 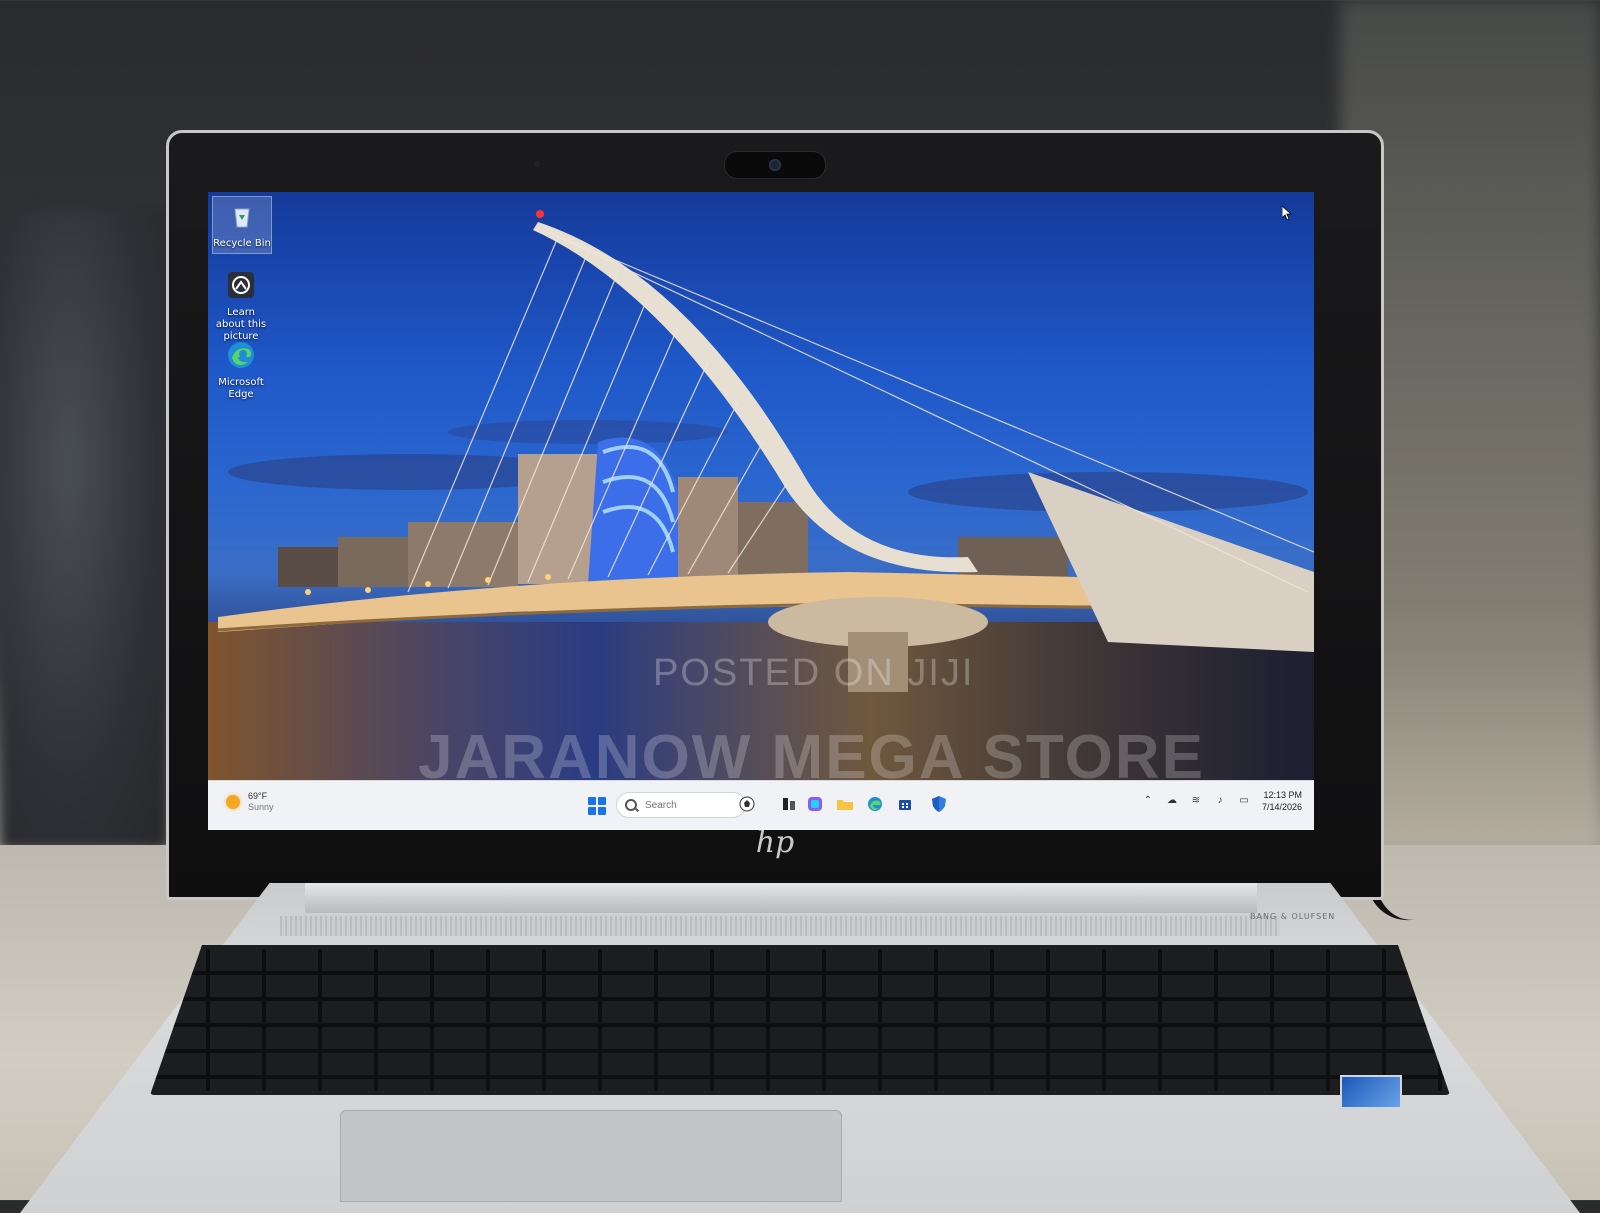 I want to click on file-explorer-icon, so click(x=845, y=804).